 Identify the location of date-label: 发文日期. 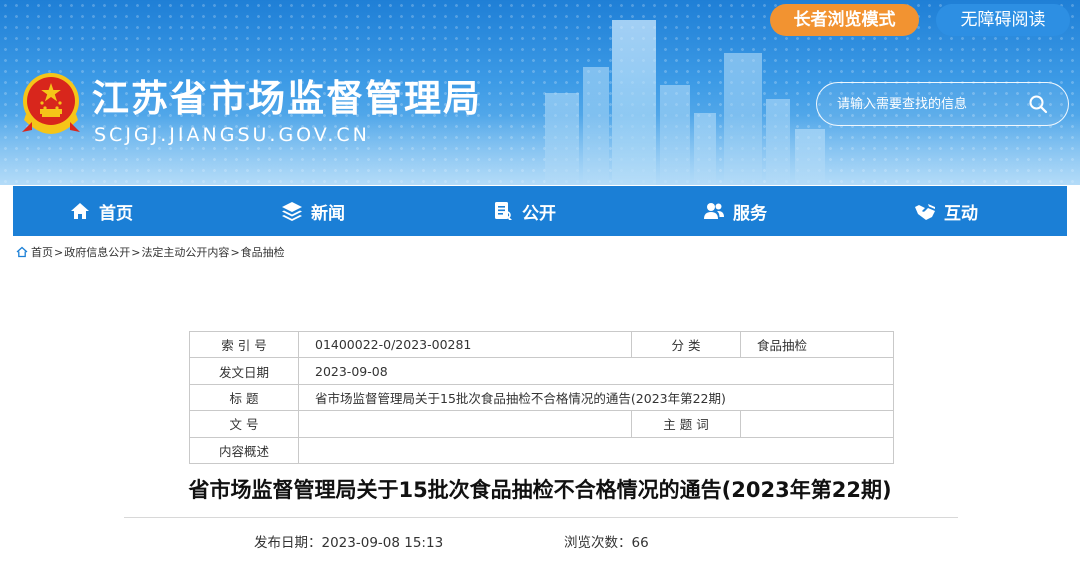
(244, 371).